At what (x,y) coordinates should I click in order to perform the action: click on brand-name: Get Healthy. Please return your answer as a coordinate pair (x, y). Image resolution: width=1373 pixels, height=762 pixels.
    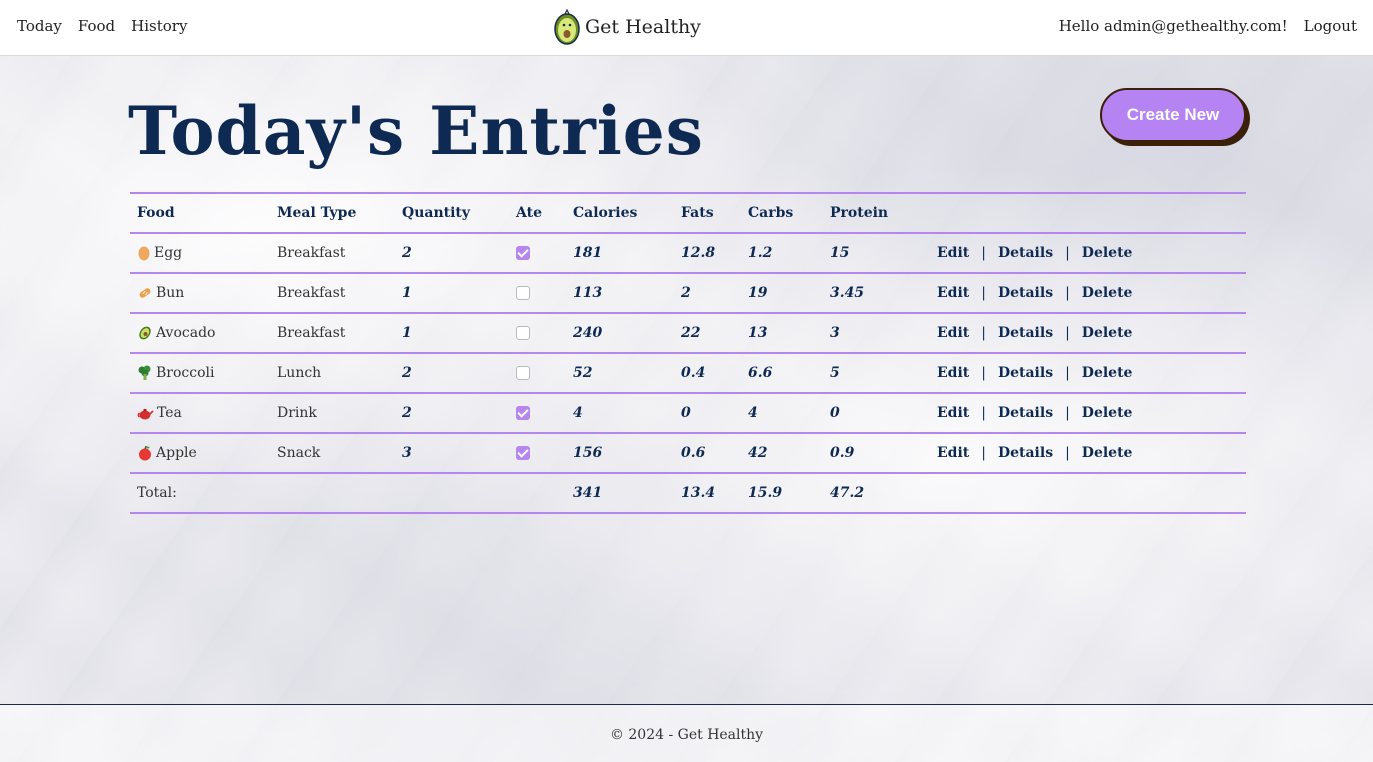
    Looking at the image, I should click on (643, 27).